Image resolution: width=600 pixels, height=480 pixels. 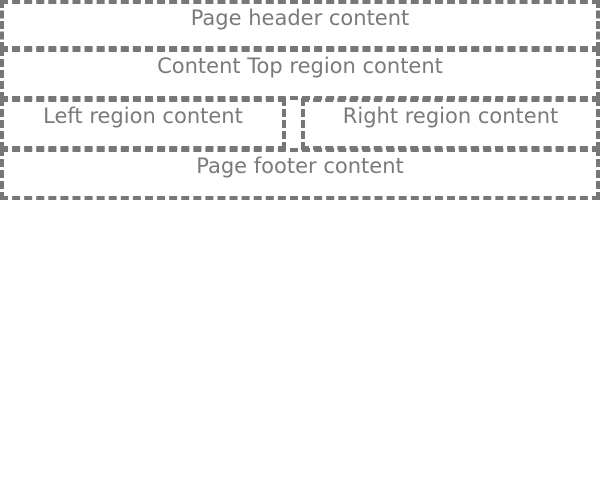 I want to click on content-top-region: Content Top region content, so click(x=300, y=74).